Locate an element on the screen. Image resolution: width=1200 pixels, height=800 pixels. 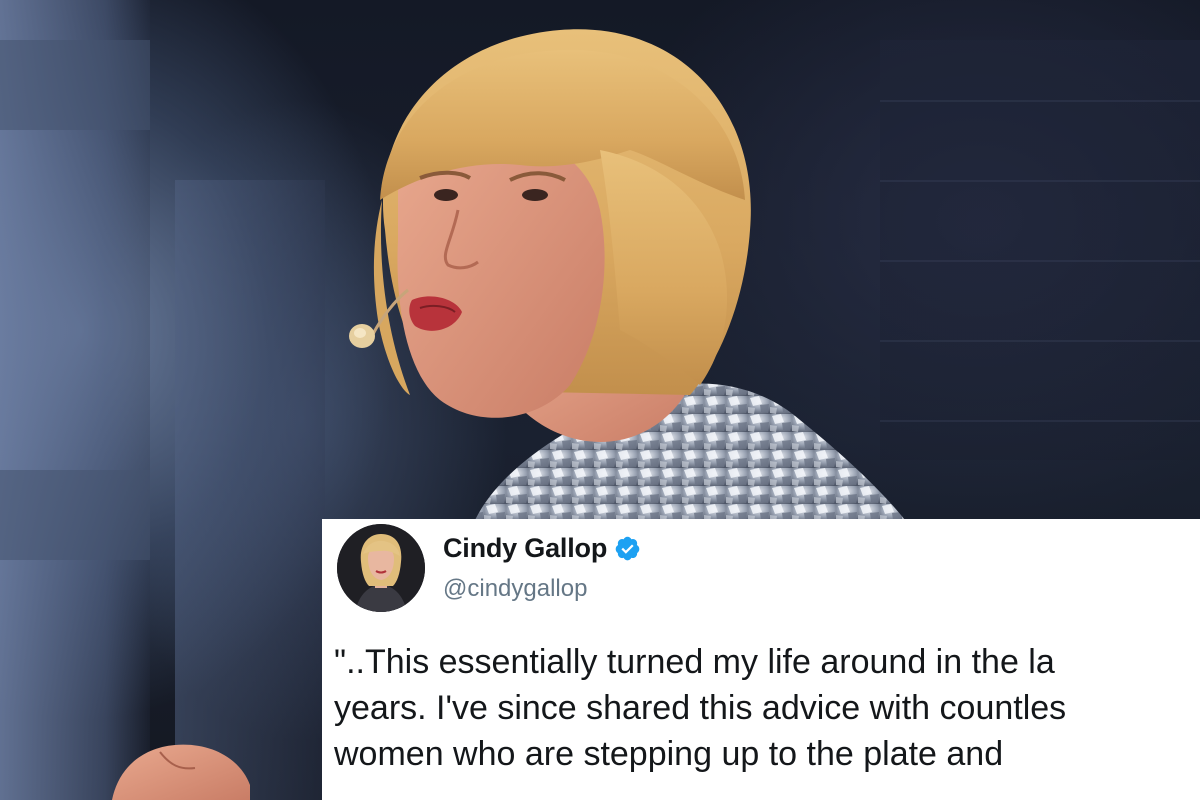
verified-badge-icon is located at coordinates (627, 548).